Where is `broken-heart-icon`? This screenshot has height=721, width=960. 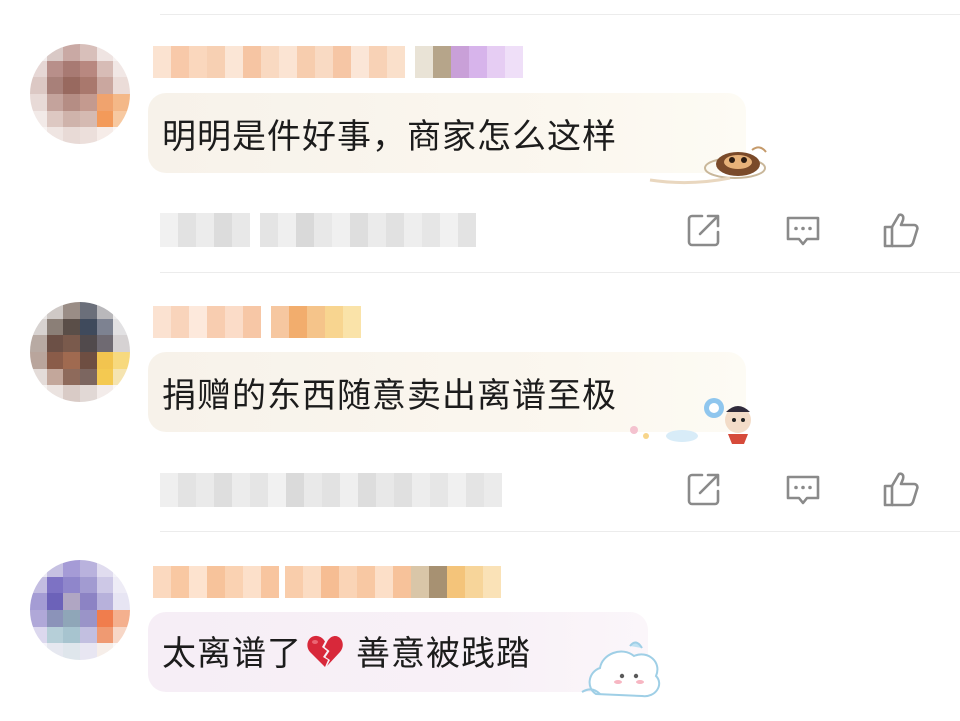
broken-heart-icon is located at coordinates (325, 651).